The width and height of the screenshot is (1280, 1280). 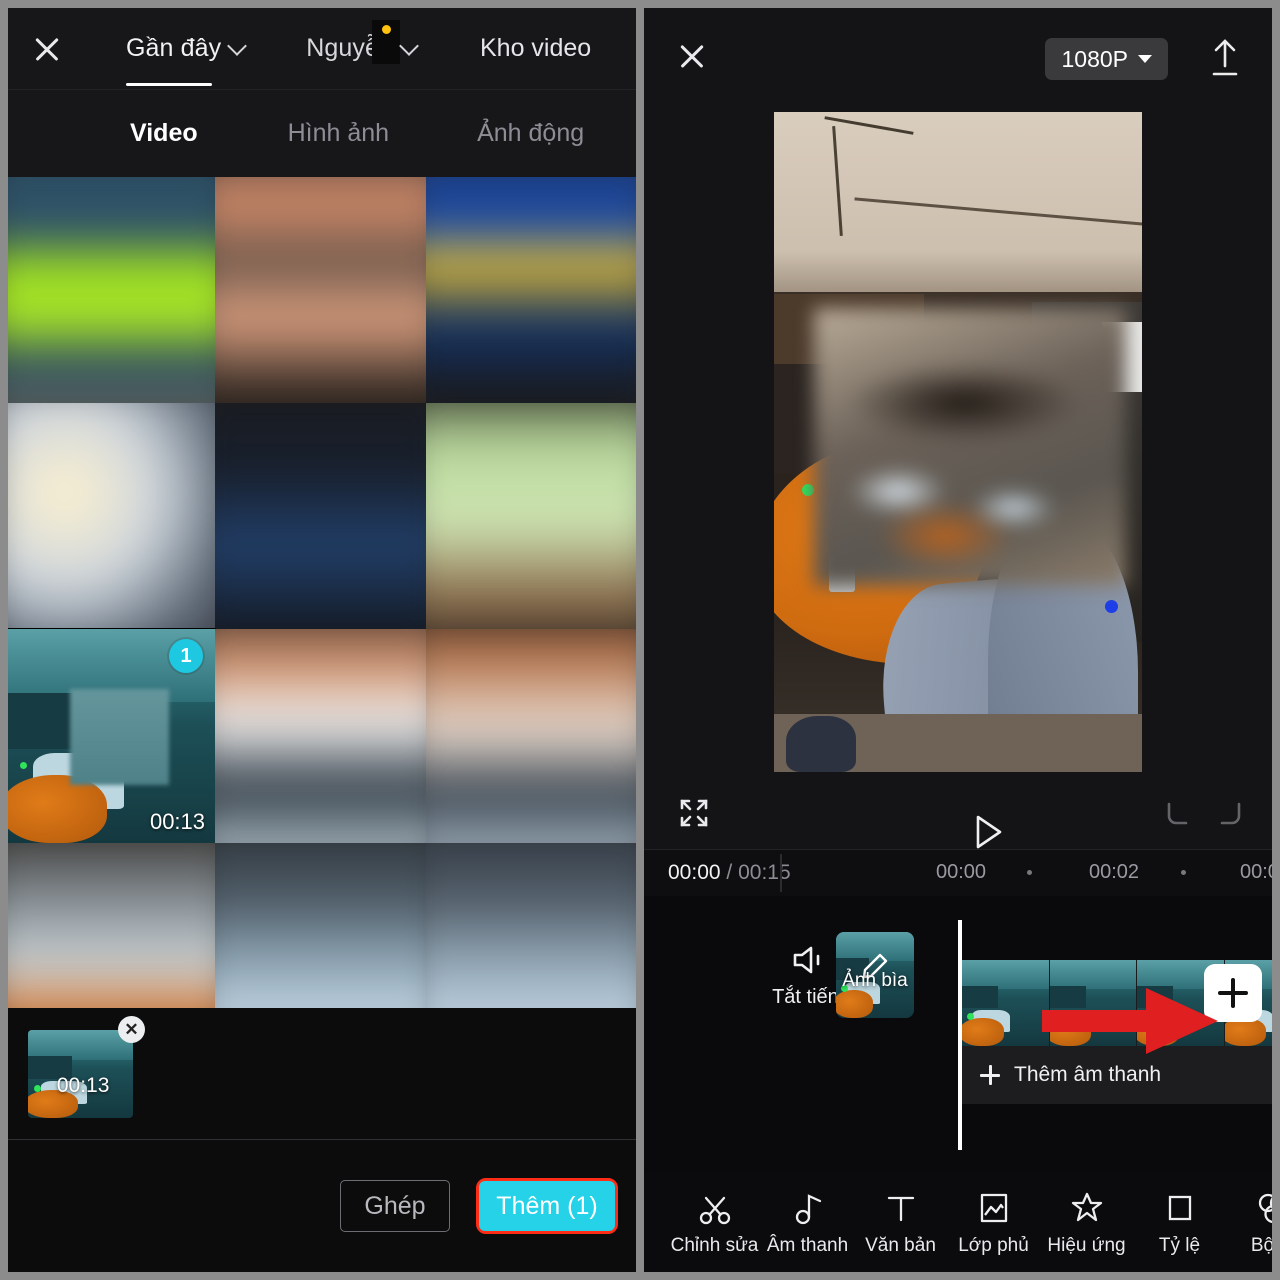 I want to click on source-tab-recent: Gần đây, so click(x=187, y=60).